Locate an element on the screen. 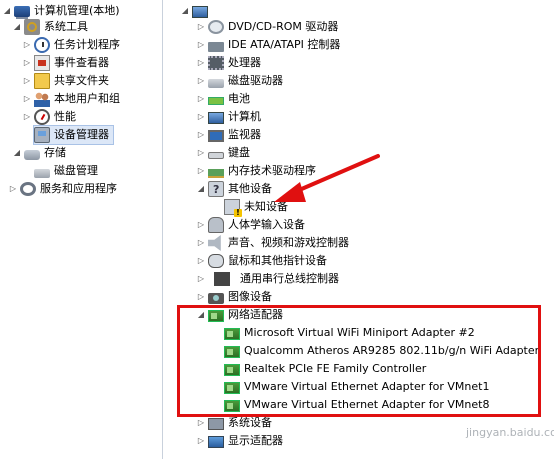 The width and height of the screenshot is (554, 459). battery-icon is located at coordinates (216, 101).